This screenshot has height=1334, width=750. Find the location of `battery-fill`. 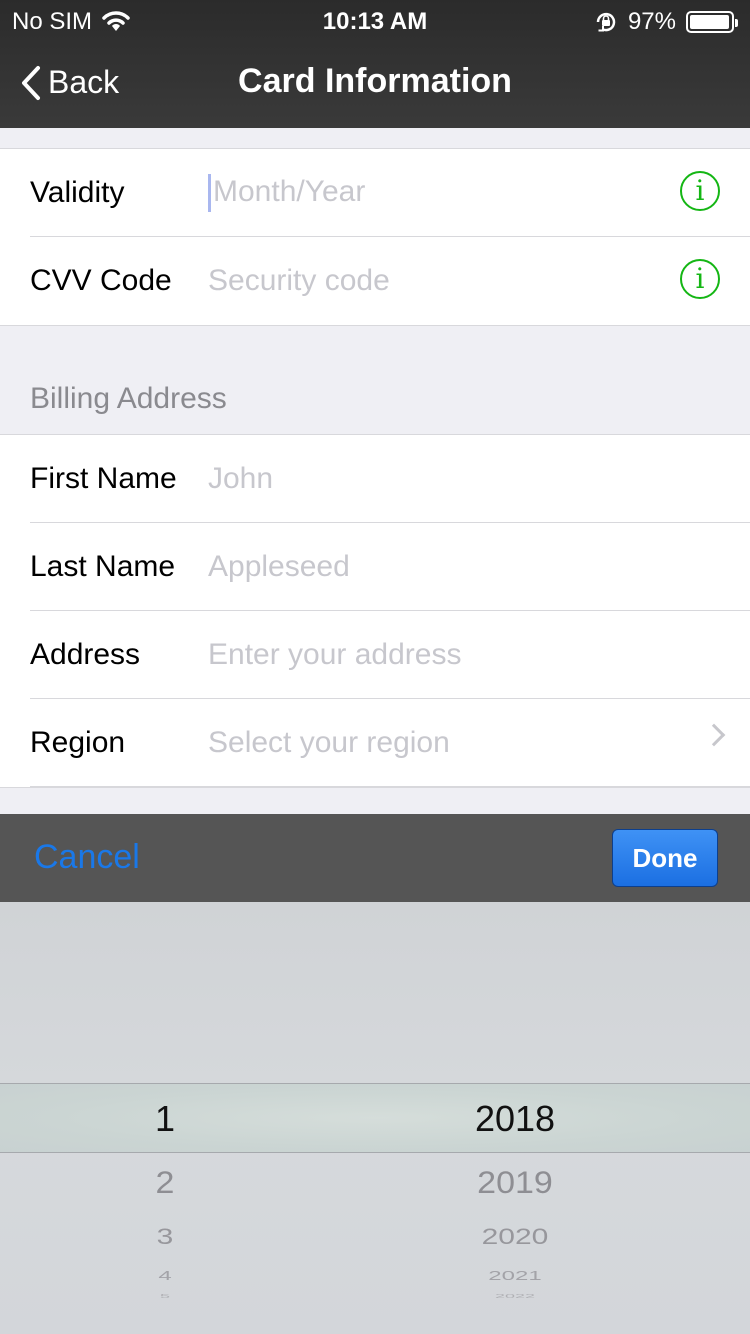

battery-fill is located at coordinates (709, 22).